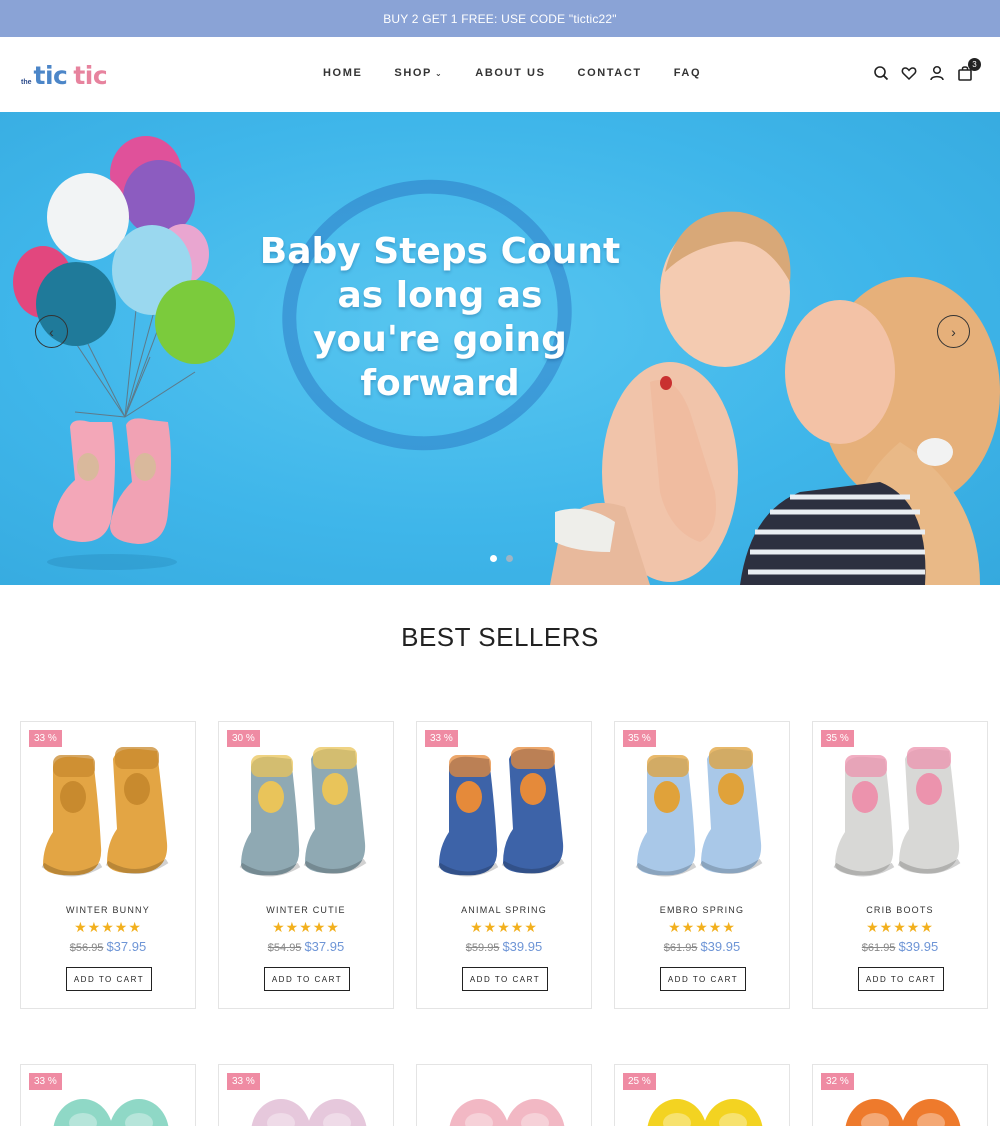  Describe the element at coordinates (108, 910) in the screenshot. I see `product-name: WINTER BUNNY` at that location.